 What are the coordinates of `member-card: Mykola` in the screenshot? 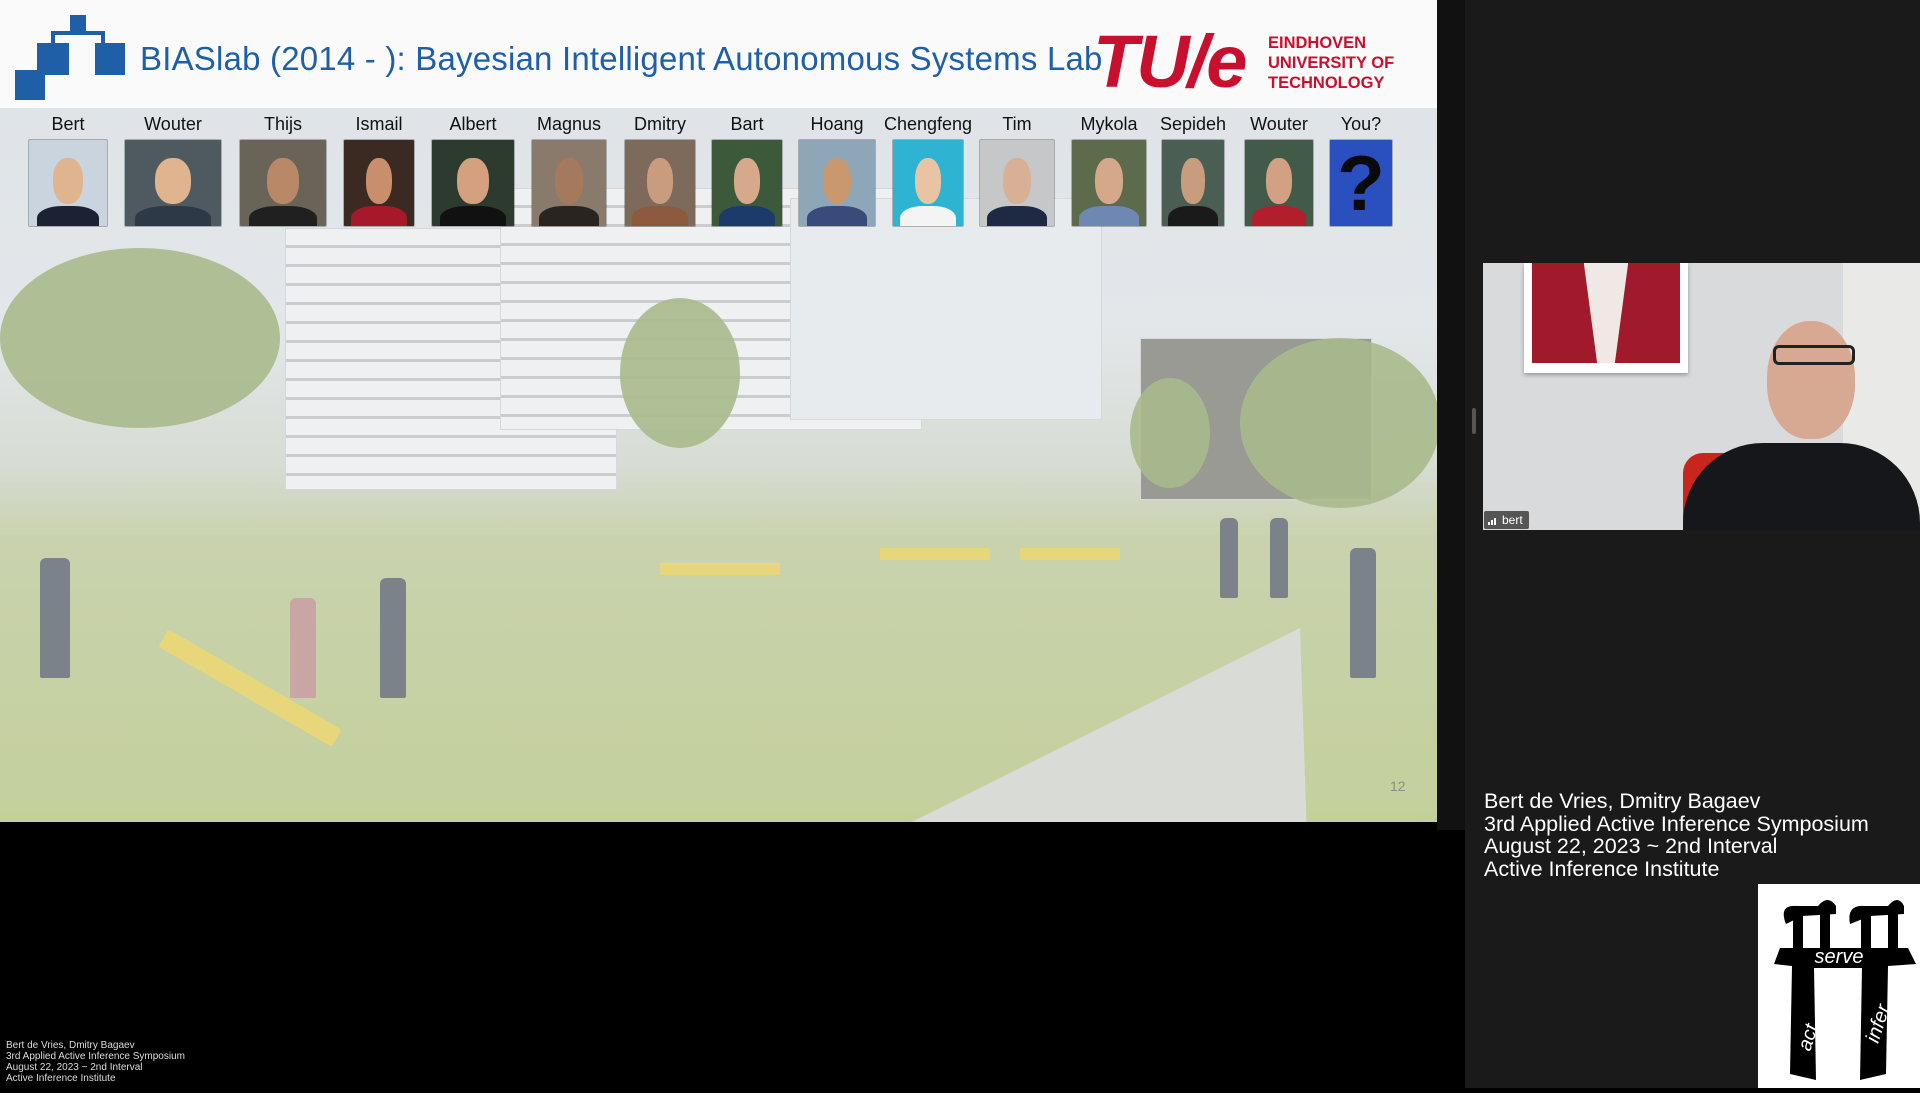 It's located at (1109, 169).